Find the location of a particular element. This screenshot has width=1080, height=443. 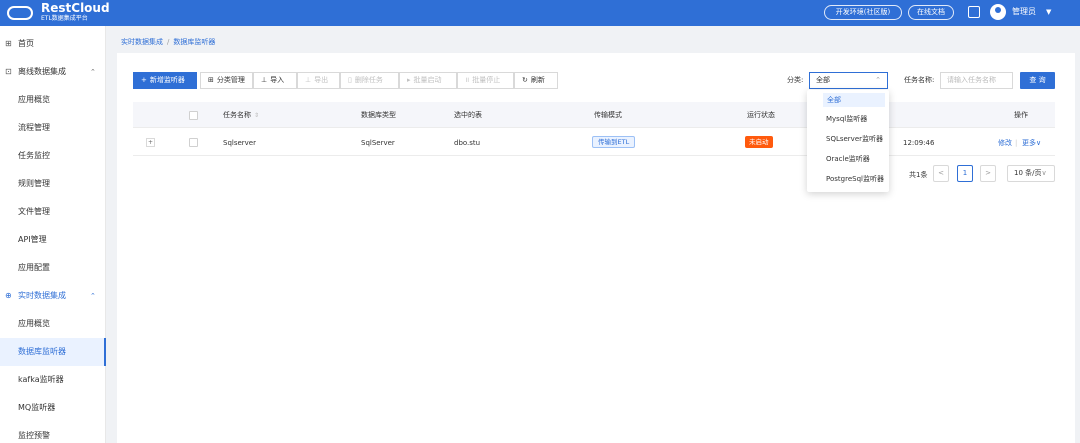

column-header-mode: 传输模式 is located at coordinates (608, 115).